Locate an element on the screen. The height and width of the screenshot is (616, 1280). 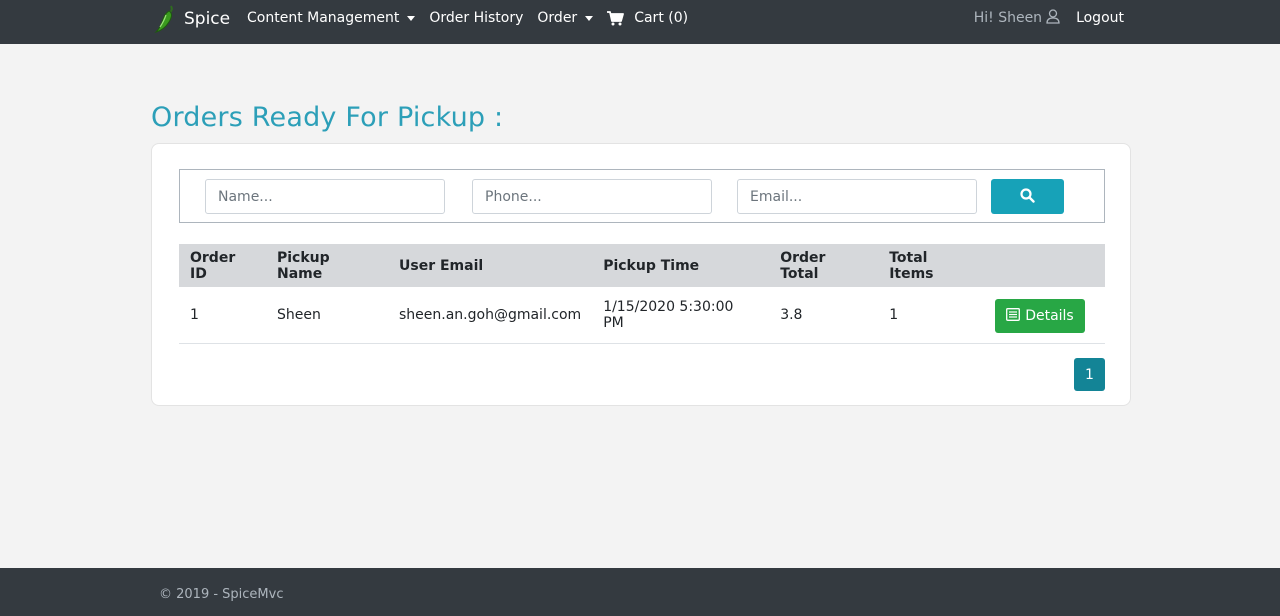
col-order-id: Order ID is located at coordinates (222, 265).